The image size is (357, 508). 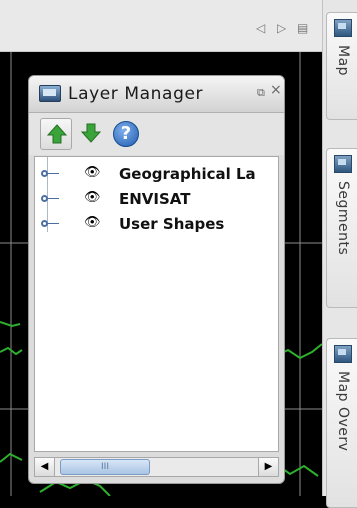 I want to click on panel-title-bar: Layer Manager ⧉ ×, so click(x=156, y=94).